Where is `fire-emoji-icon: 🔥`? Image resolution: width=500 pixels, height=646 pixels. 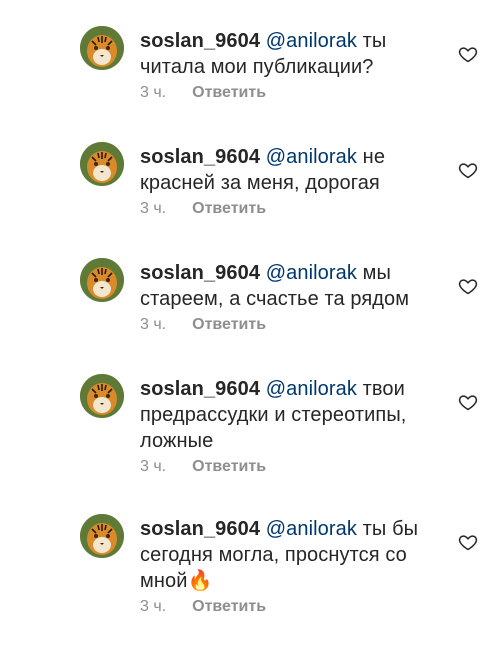
fire-emoji-icon: 🔥 is located at coordinates (200, 581).